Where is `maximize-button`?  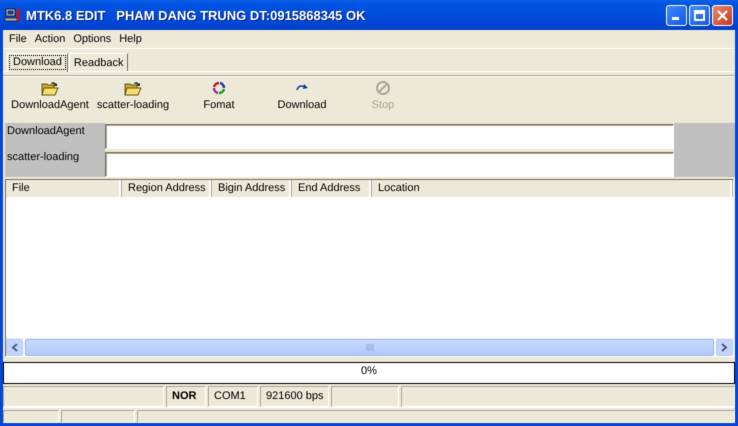
maximize-button is located at coordinates (699, 15).